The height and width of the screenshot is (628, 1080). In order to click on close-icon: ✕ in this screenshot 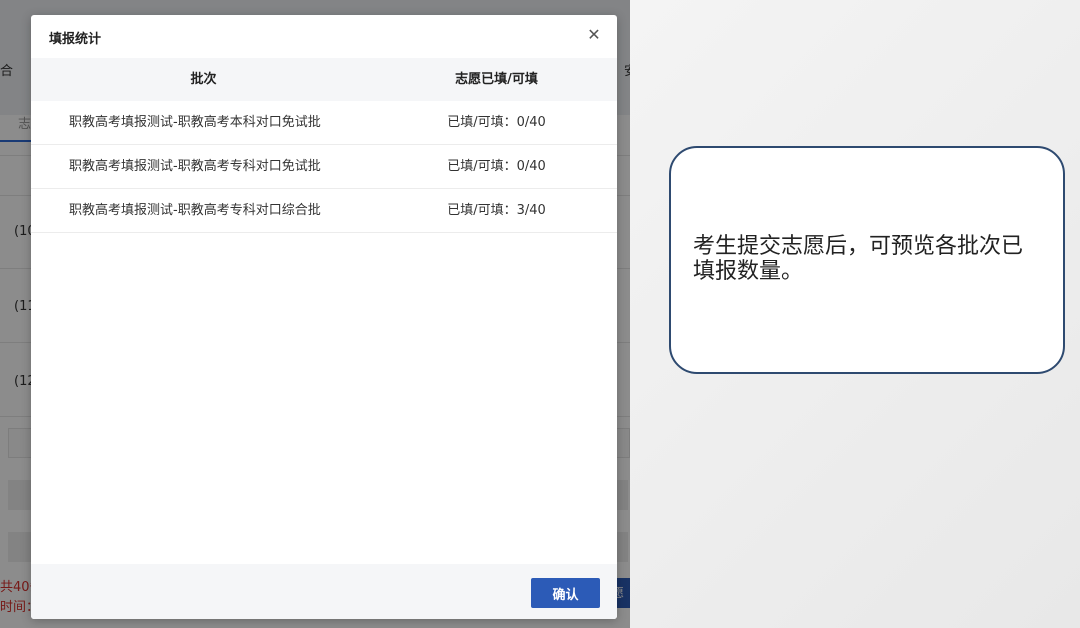, I will do `click(594, 35)`.